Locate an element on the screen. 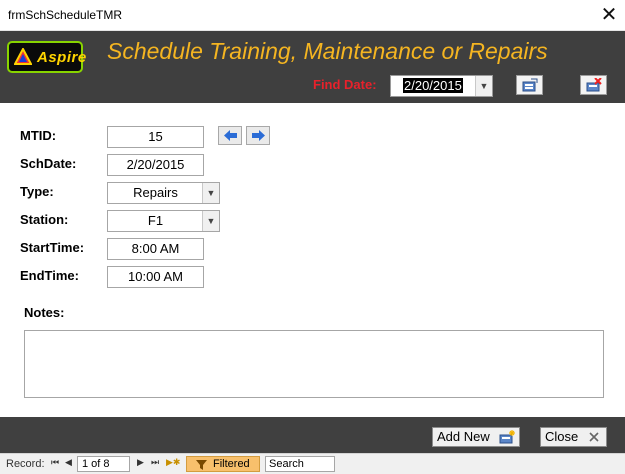 This screenshot has width=625, height=474. station-combo: F1 ▼ is located at coordinates (163, 221).